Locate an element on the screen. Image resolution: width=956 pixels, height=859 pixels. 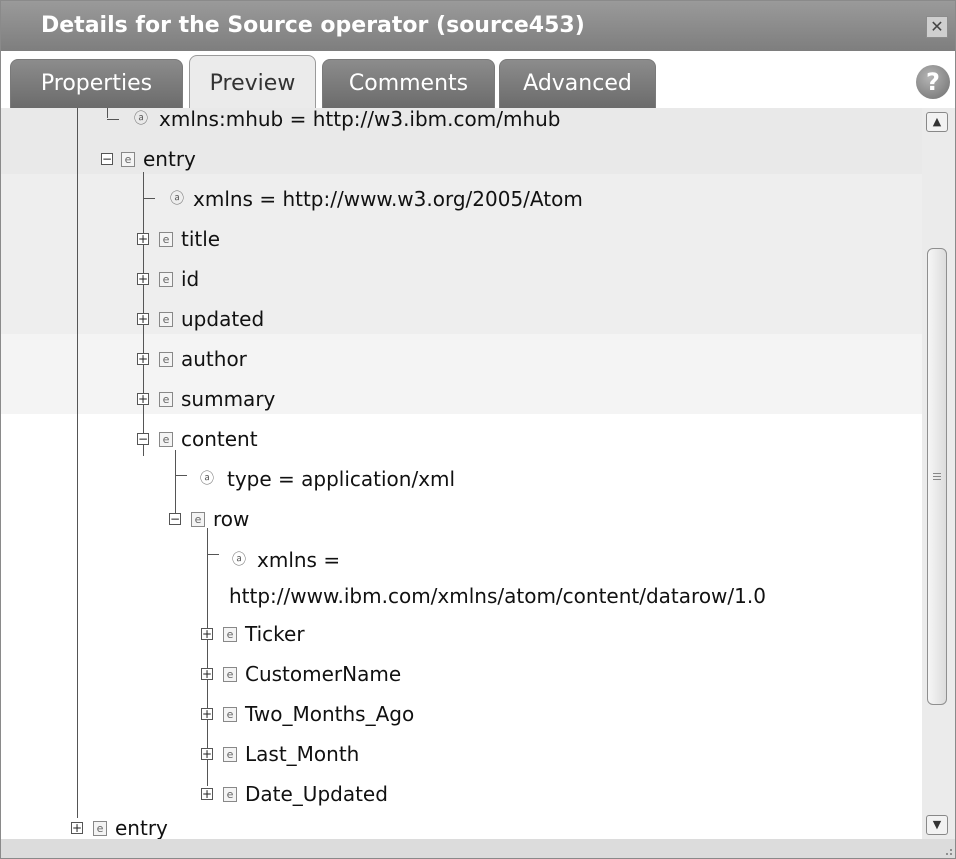
status-bar is located at coordinates (478, 848).